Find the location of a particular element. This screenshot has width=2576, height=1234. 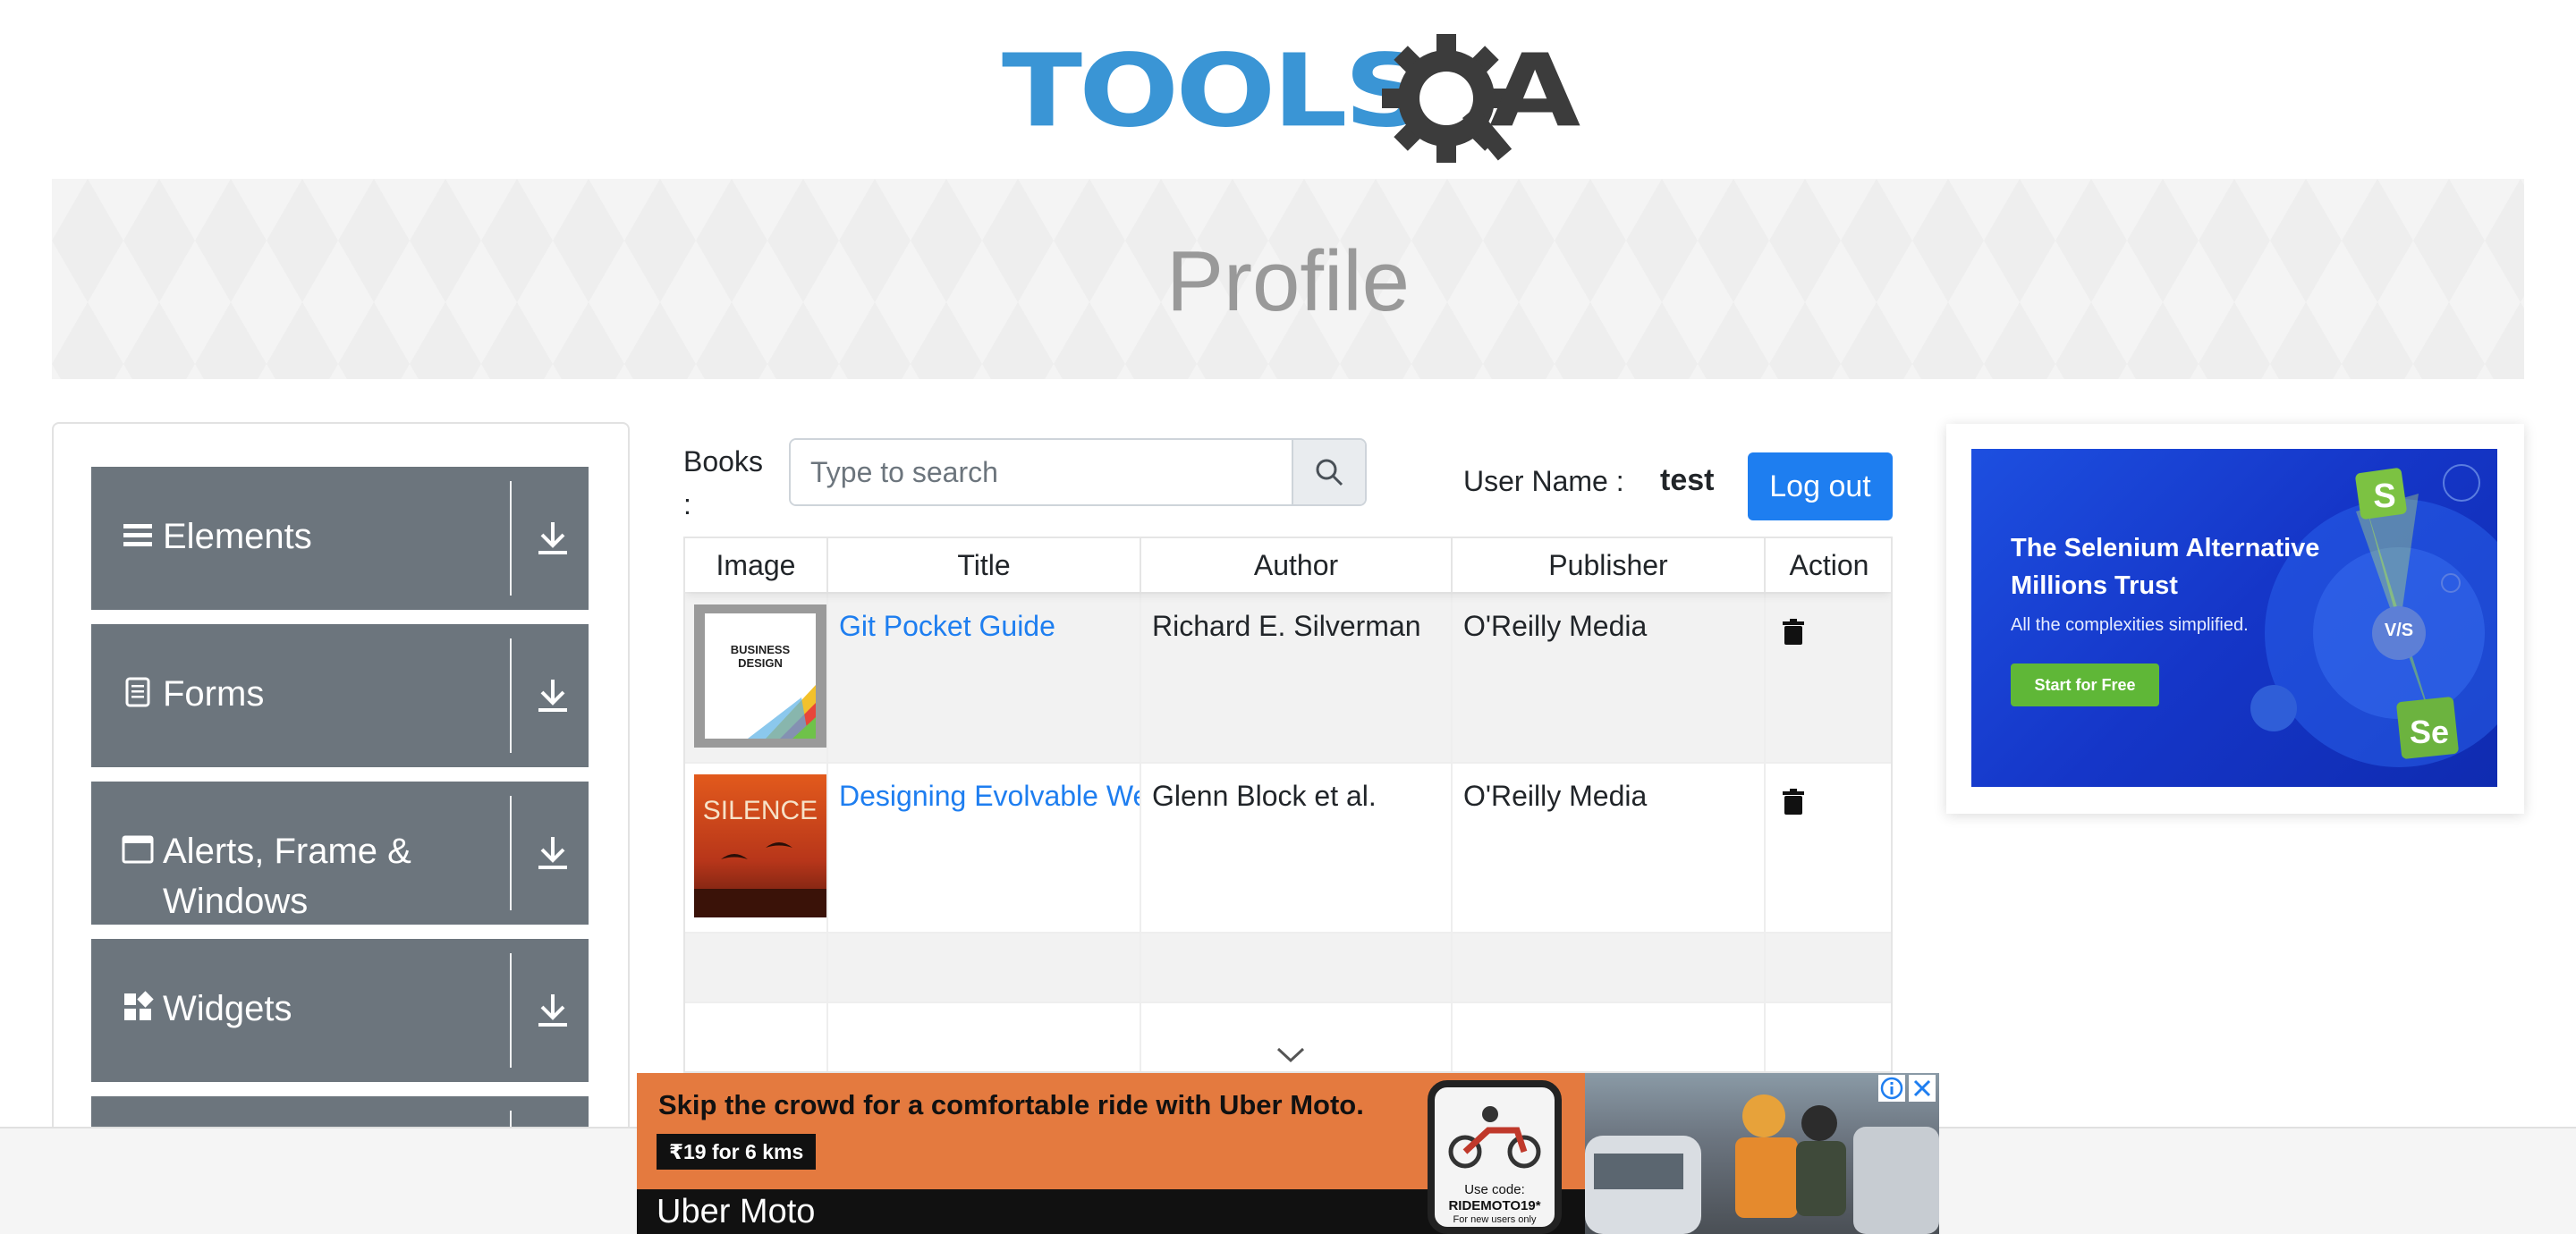

chevron-down-icon is located at coordinates (1290, 1055).